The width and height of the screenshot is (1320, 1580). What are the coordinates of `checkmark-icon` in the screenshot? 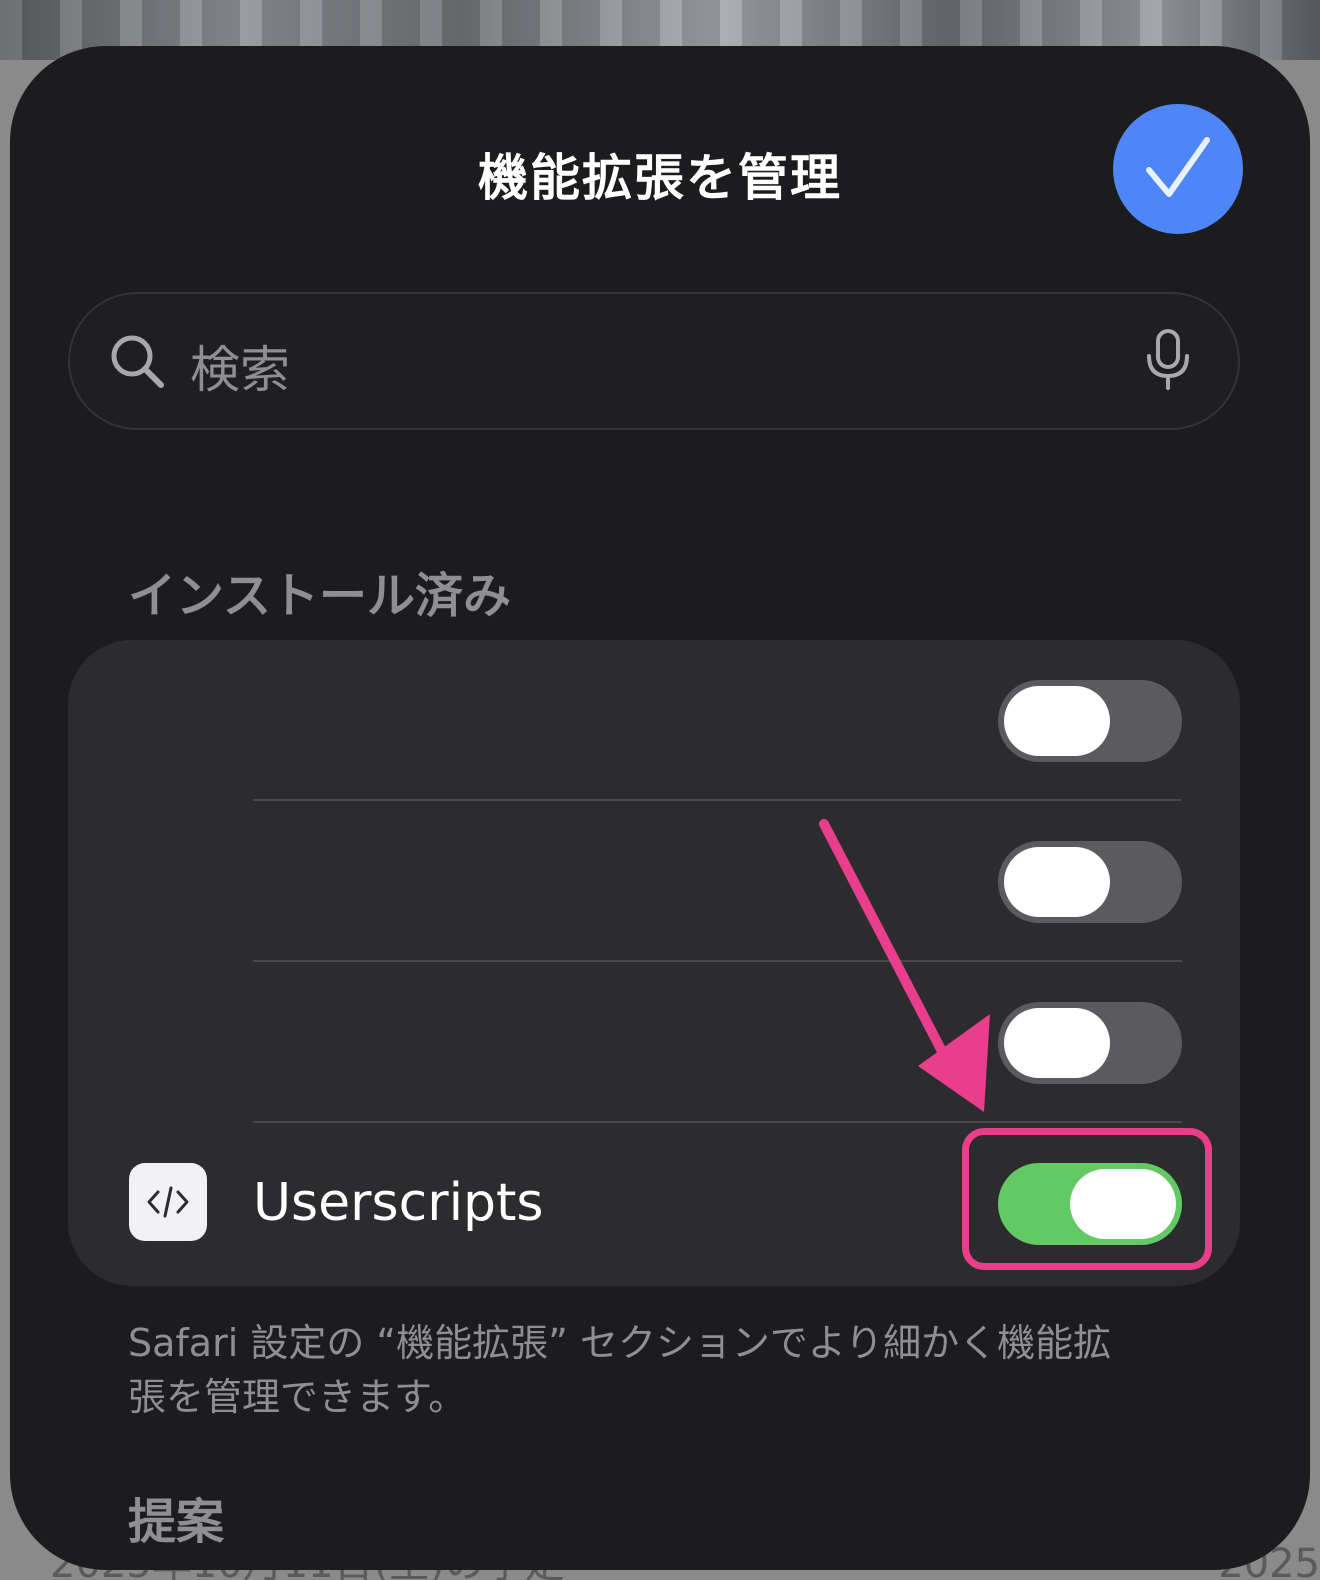 It's located at (1178, 167).